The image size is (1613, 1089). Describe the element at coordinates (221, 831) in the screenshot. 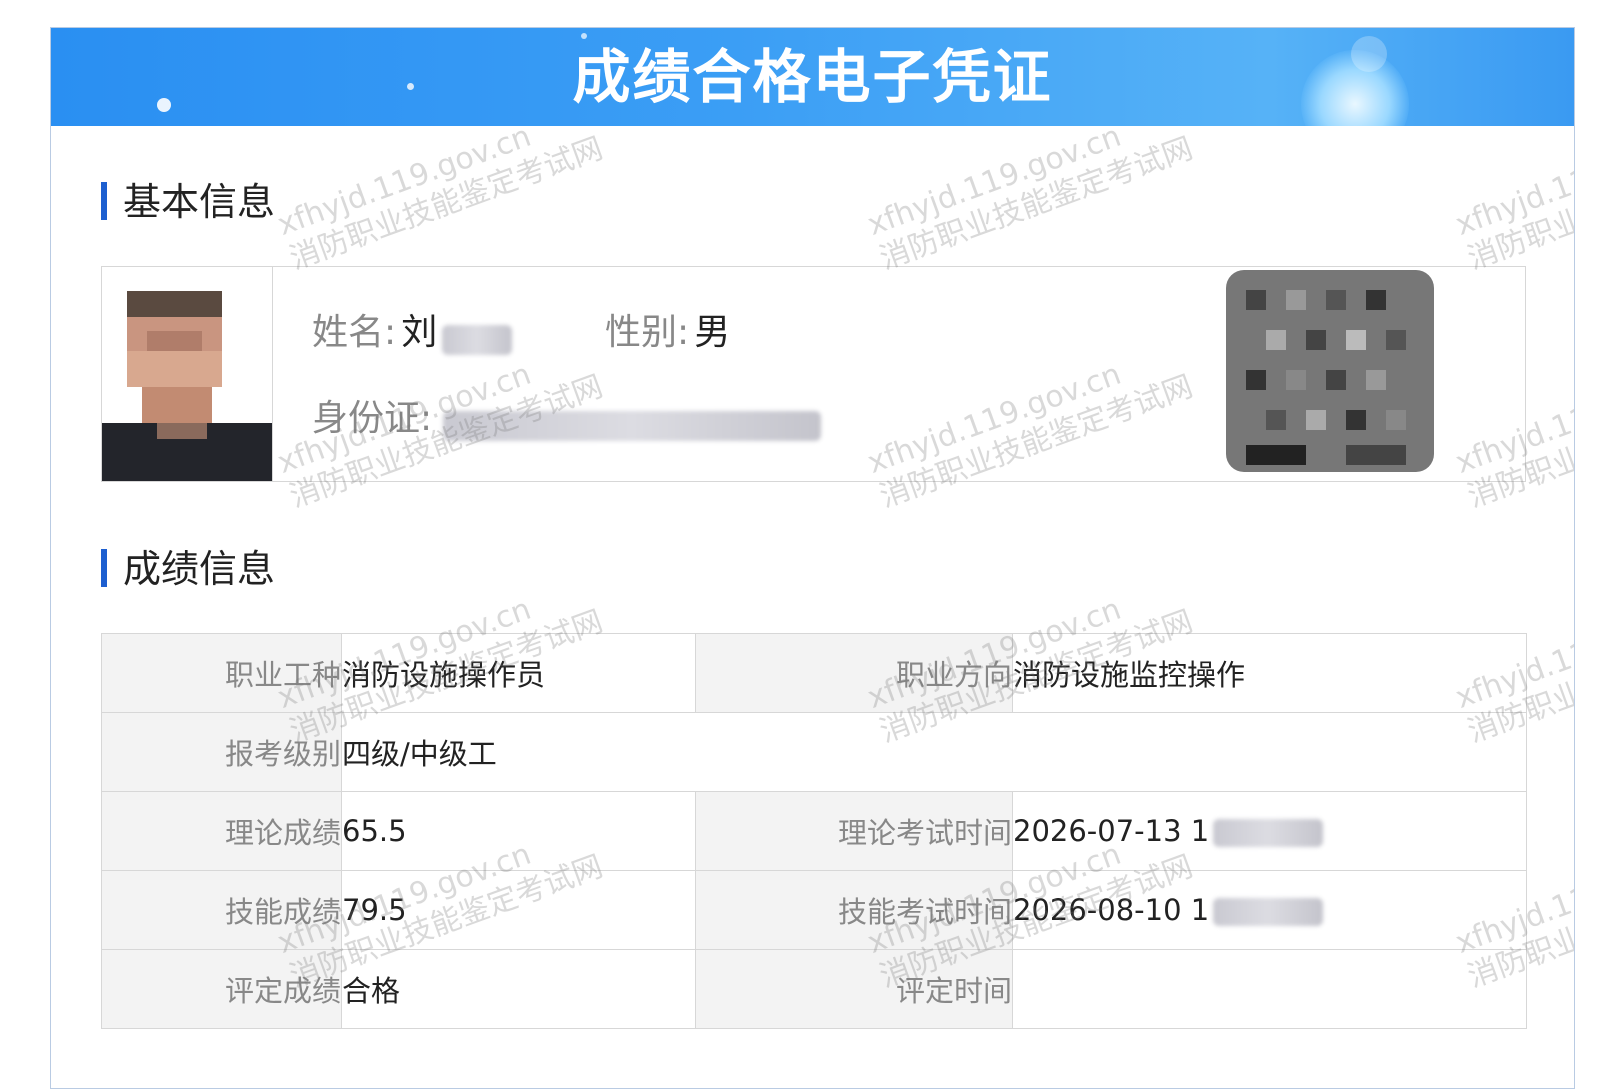

I see `theory-score-label: 理论成绩` at that location.